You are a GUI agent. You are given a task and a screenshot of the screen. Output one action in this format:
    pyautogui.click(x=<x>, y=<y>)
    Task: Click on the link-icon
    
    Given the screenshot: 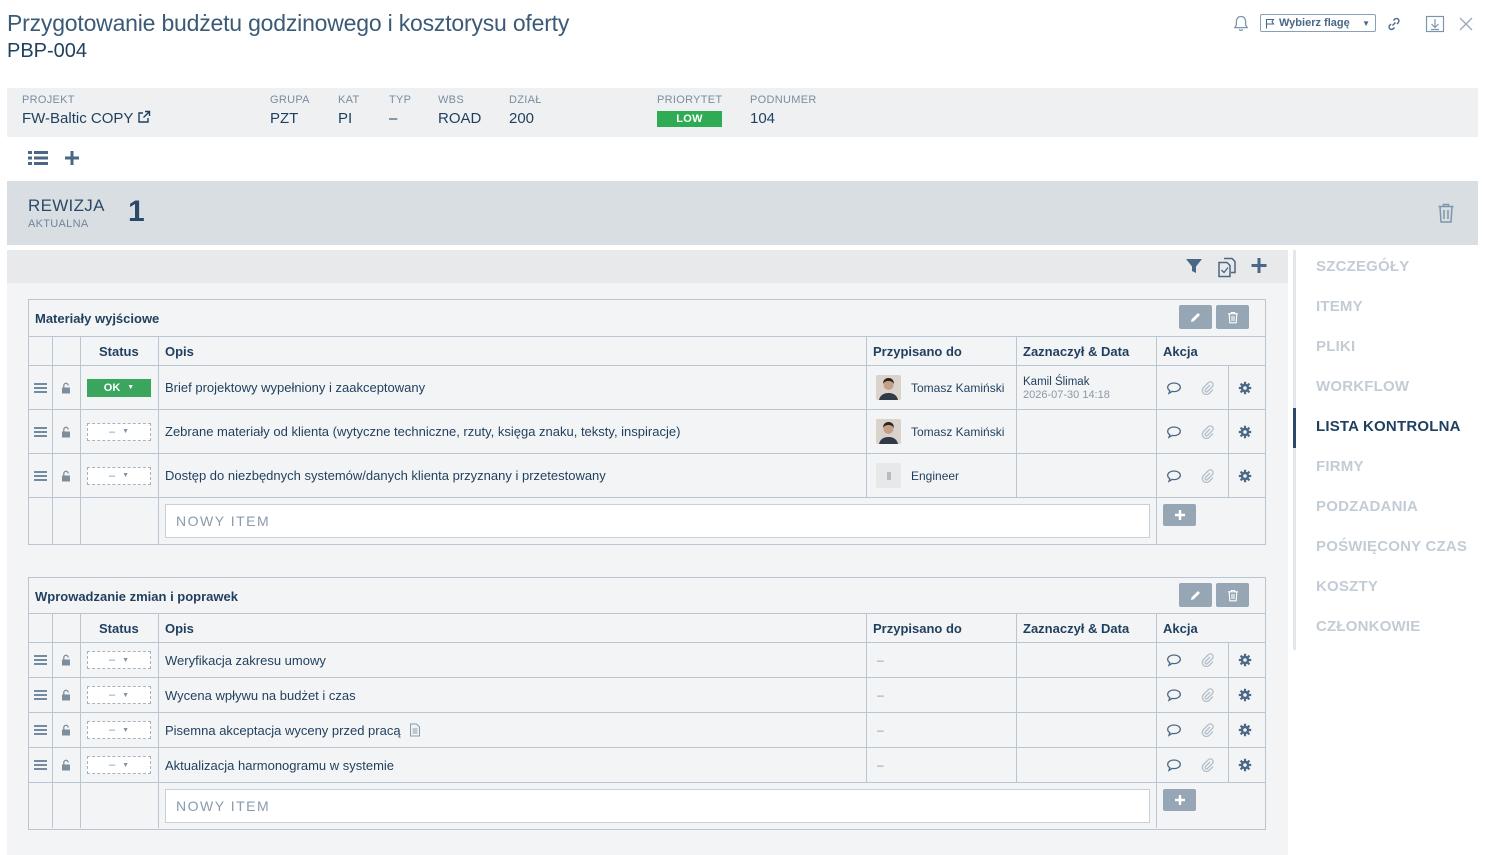 What is the action you would take?
    pyautogui.click(x=1394, y=24)
    